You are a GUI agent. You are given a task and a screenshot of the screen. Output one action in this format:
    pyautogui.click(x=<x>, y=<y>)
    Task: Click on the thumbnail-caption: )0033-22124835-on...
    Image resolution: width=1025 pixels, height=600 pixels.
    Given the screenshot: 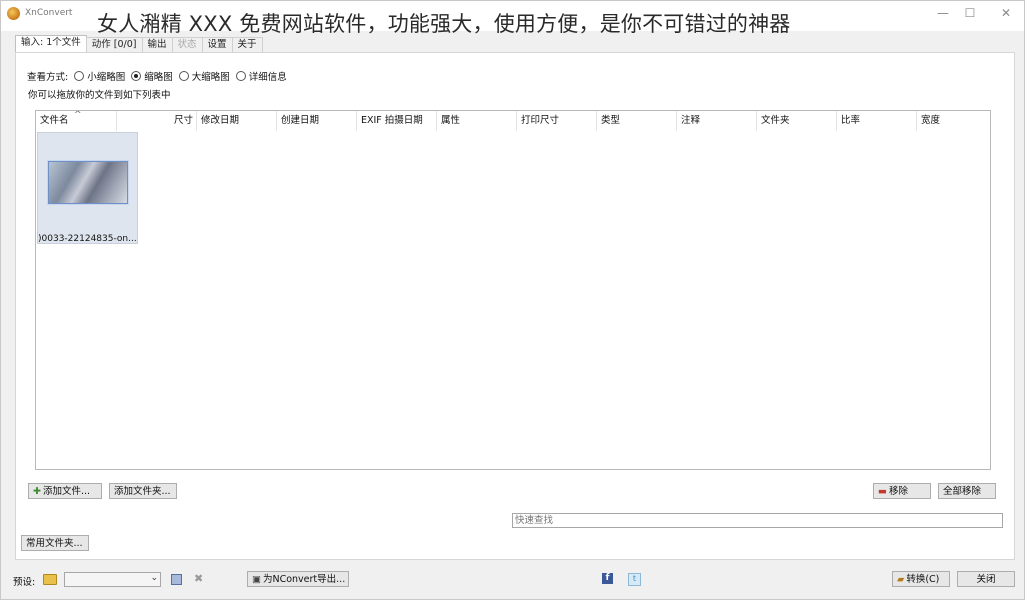 What is the action you would take?
    pyautogui.click(x=87, y=239)
    